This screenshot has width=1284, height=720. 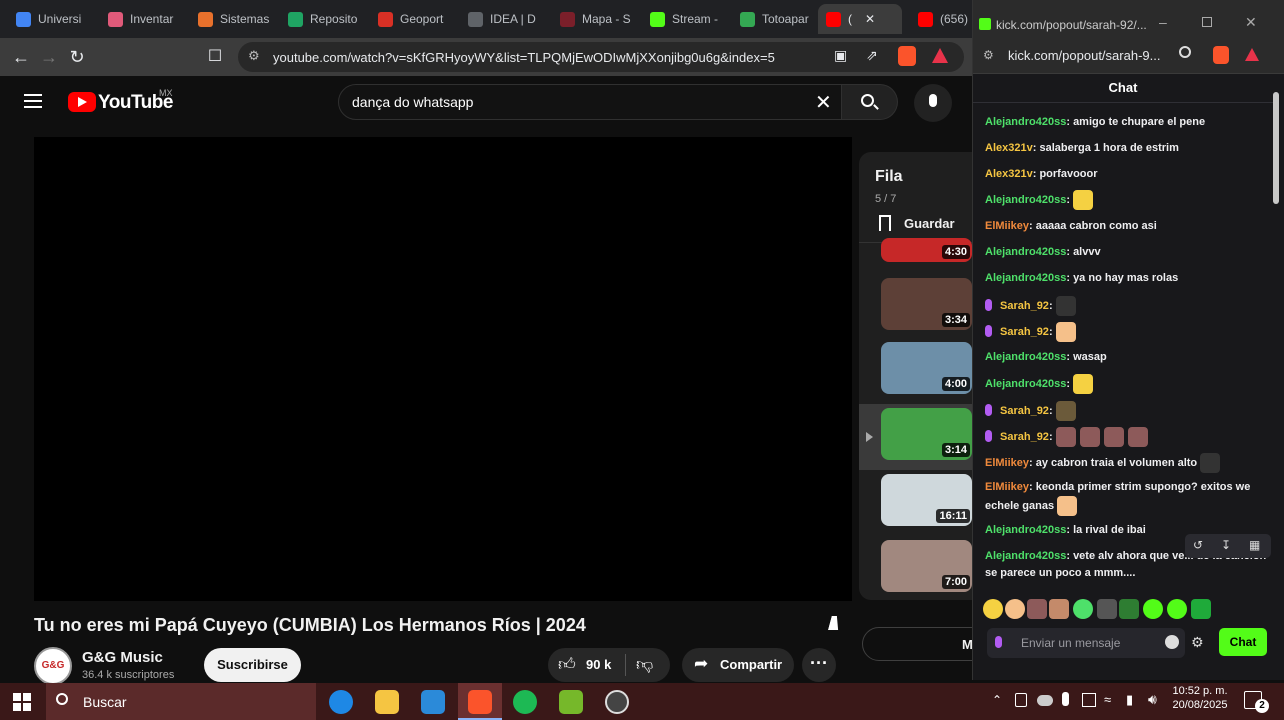 What do you see at coordinates (926, 434) in the screenshot?
I see `queue-item-thumbnail: 3:14` at bounding box center [926, 434].